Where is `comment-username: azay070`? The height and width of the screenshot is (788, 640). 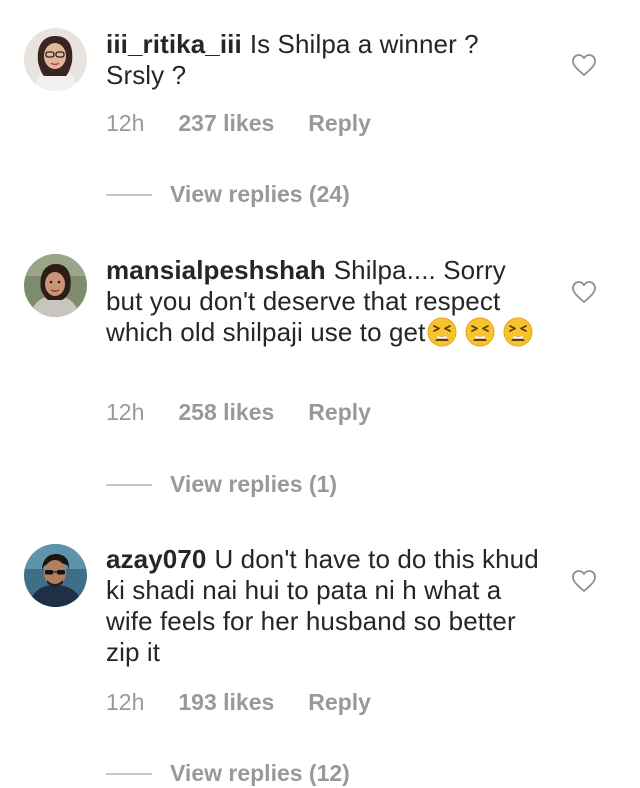 comment-username: azay070 is located at coordinates (156, 559).